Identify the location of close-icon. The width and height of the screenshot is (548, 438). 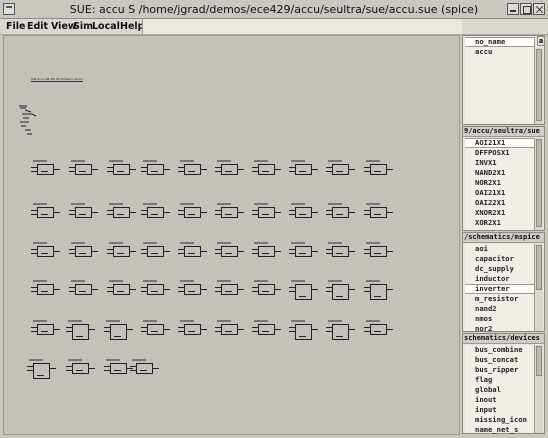
(539, 9).